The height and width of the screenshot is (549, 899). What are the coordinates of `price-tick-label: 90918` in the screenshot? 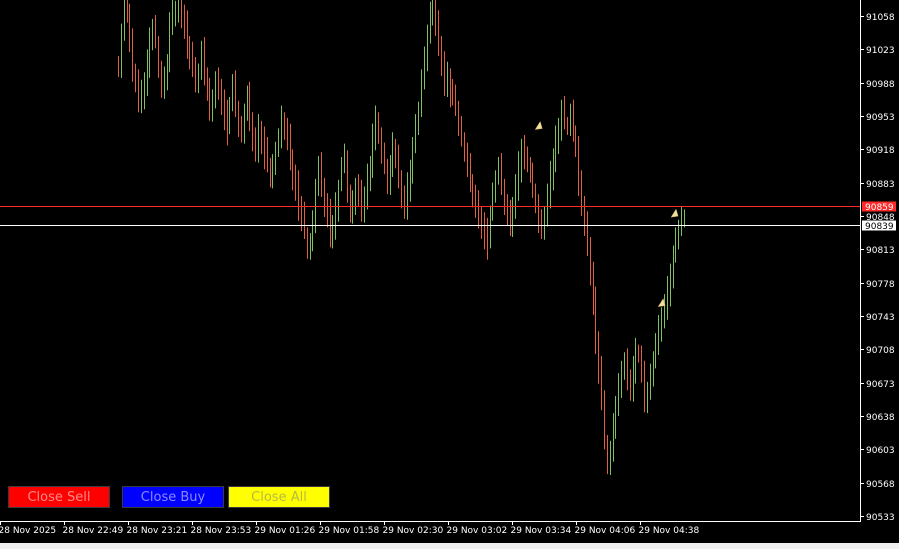 It's located at (880, 151).